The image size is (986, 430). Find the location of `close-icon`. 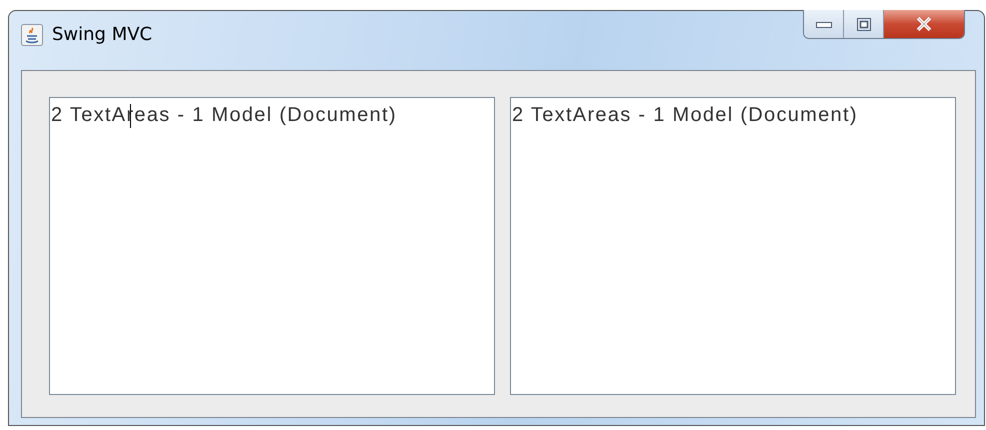

close-icon is located at coordinates (924, 24).